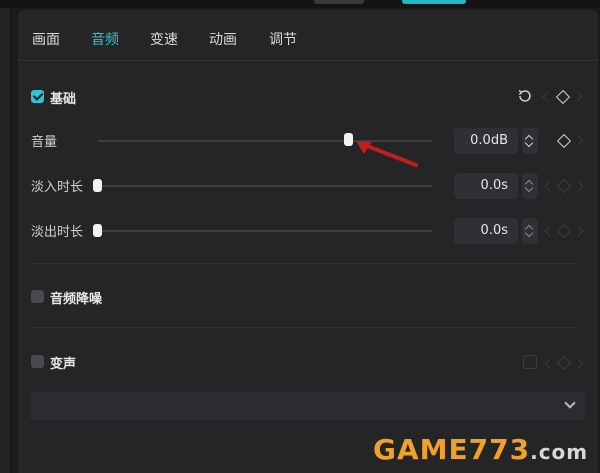  I want to click on tab-adjust: 调节, so click(283, 39).